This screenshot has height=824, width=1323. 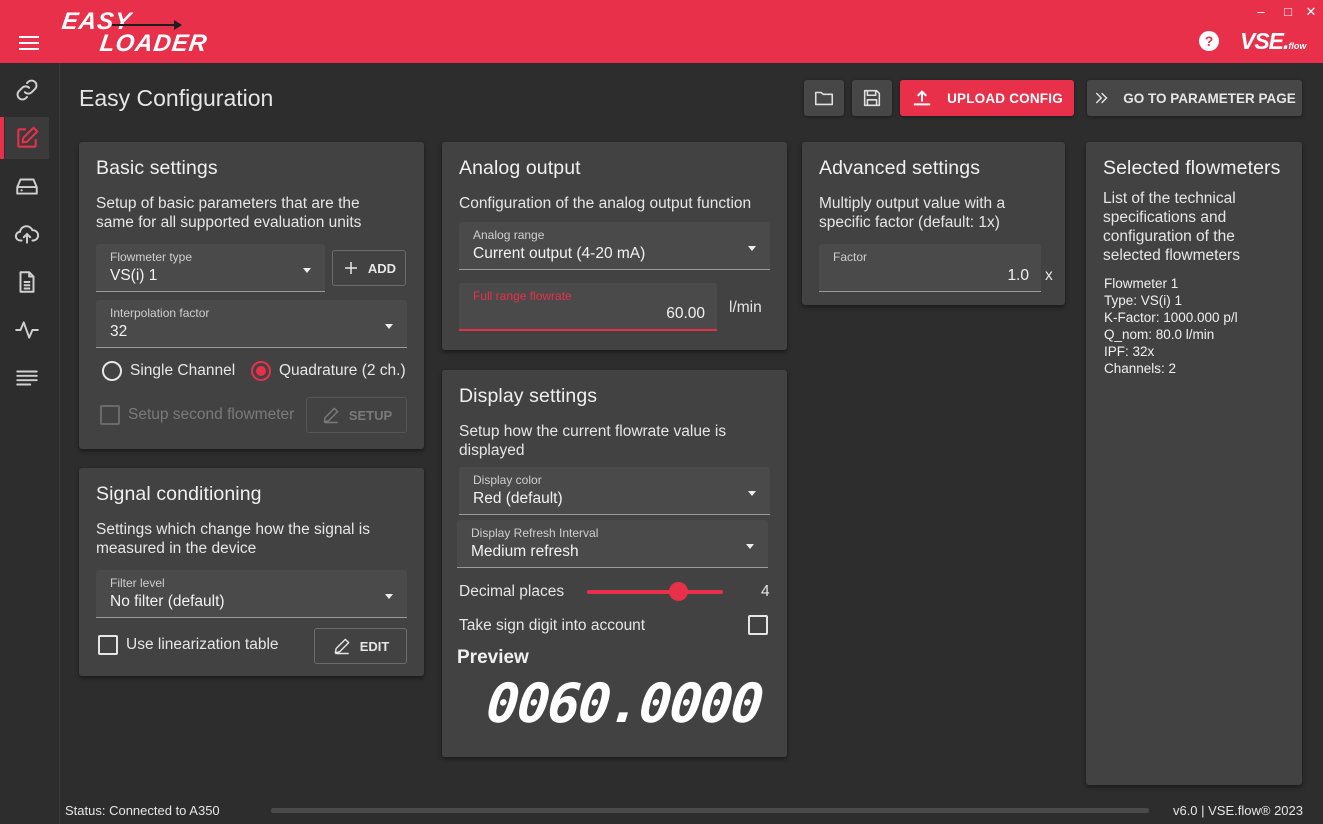 I want to click on radio-on-icon, so click(x=261, y=371).